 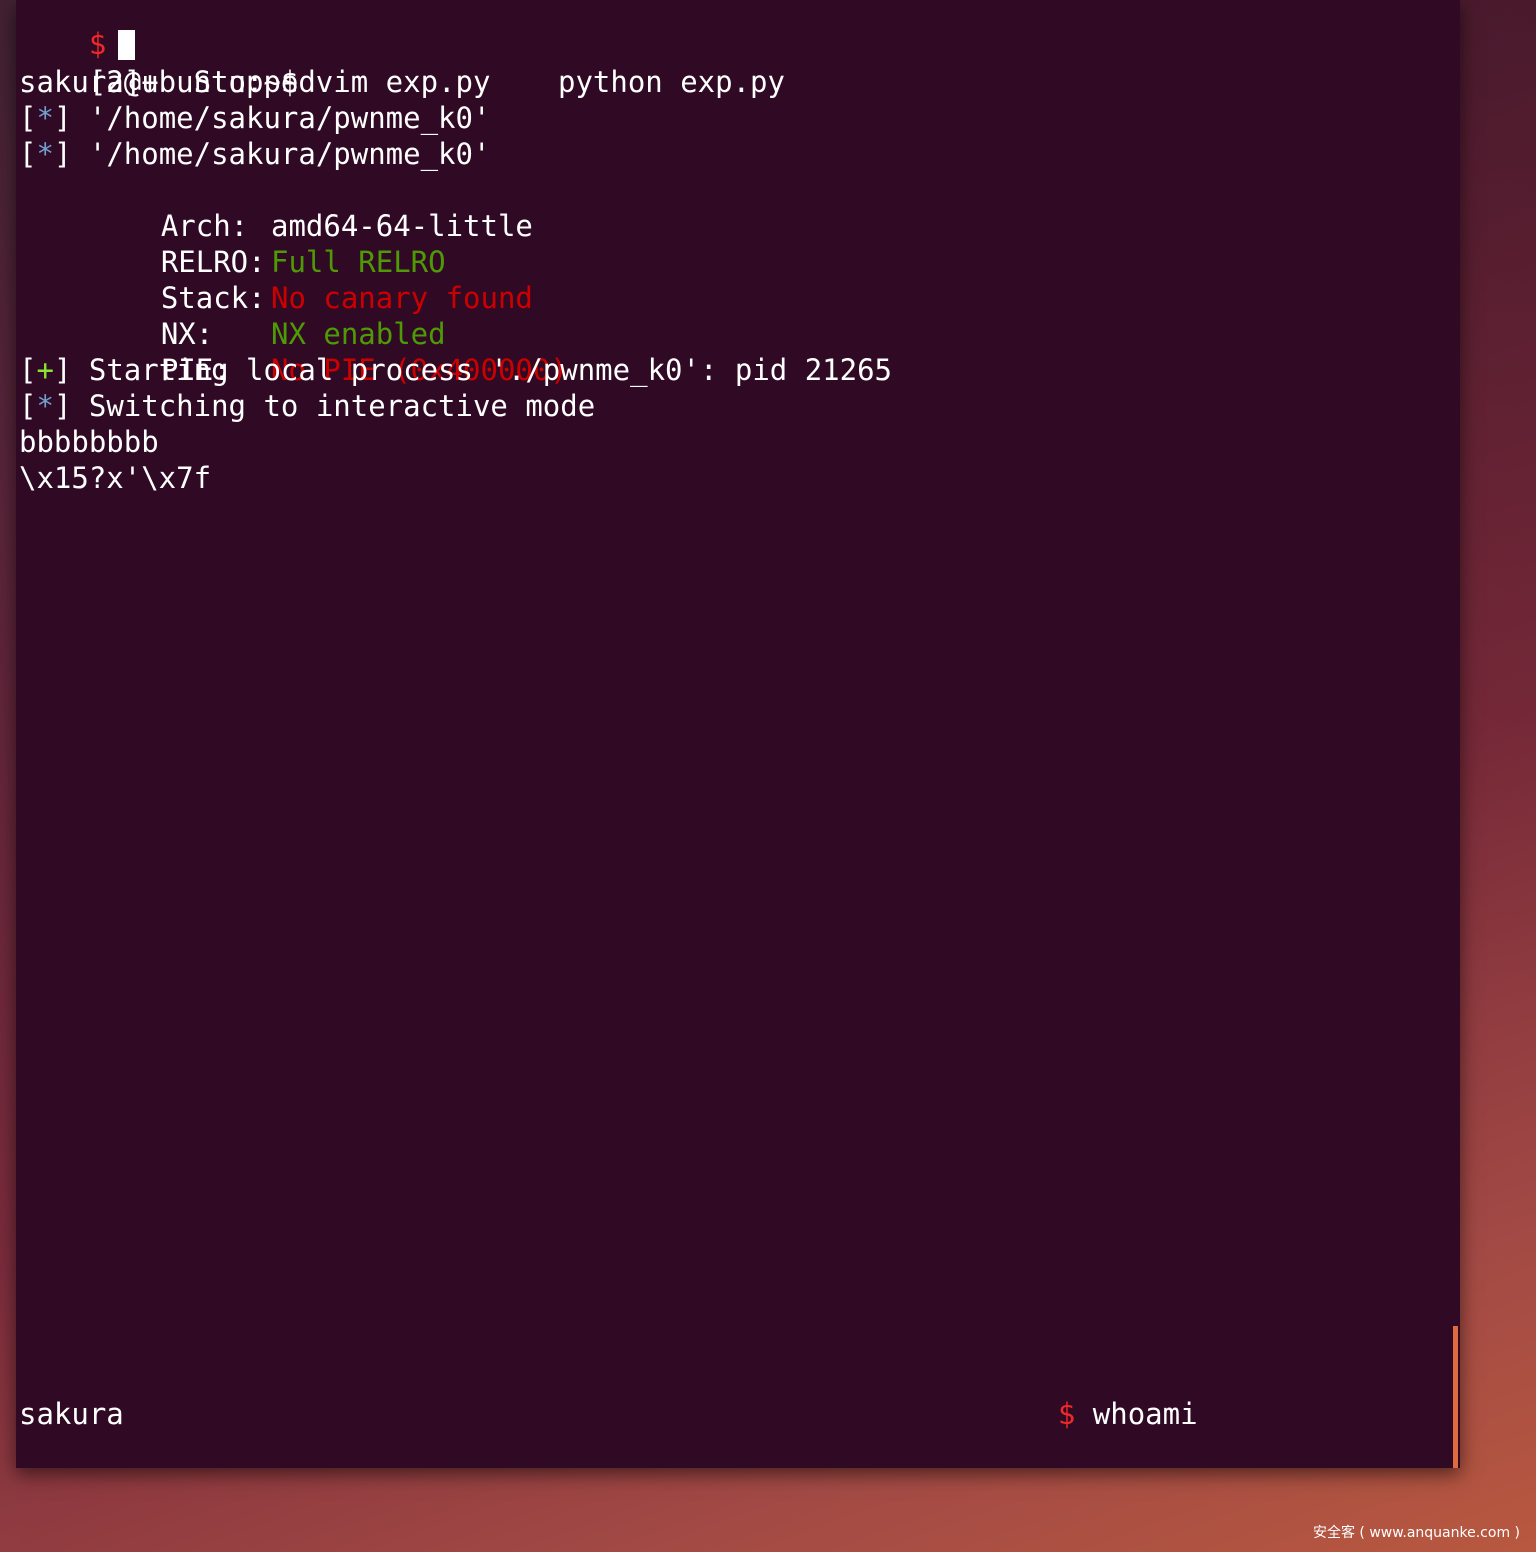 What do you see at coordinates (71, 1414) in the screenshot?
I see `whoami-output: sakura` at bounding box center [71, 1414].